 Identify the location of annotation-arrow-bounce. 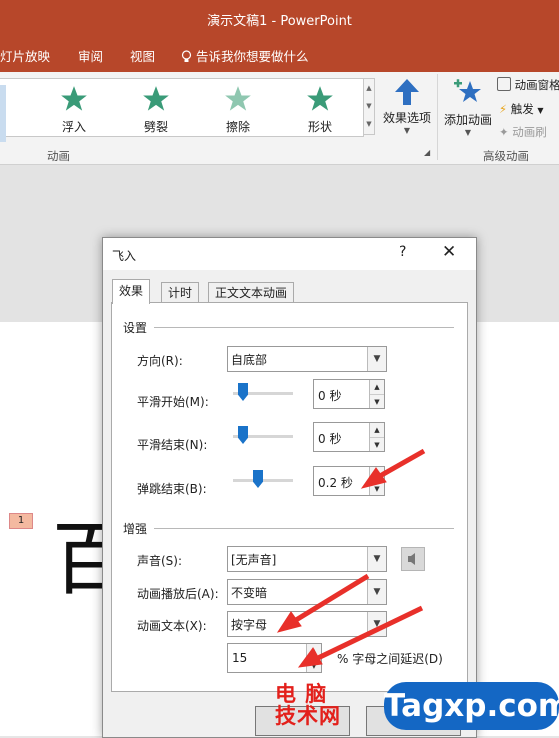
(402, 463).